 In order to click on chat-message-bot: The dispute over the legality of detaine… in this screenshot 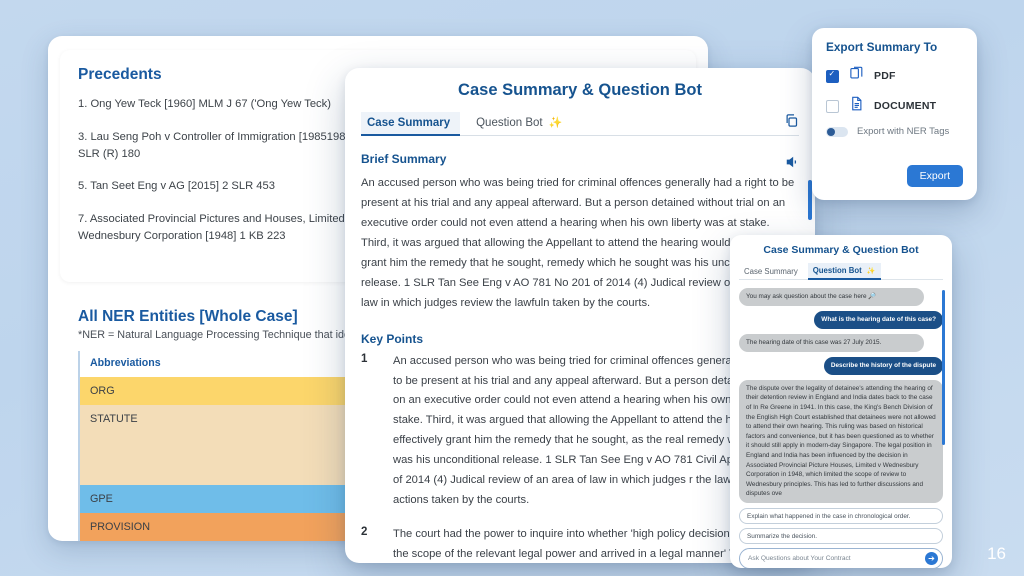, I will do `click(841, 441)`.